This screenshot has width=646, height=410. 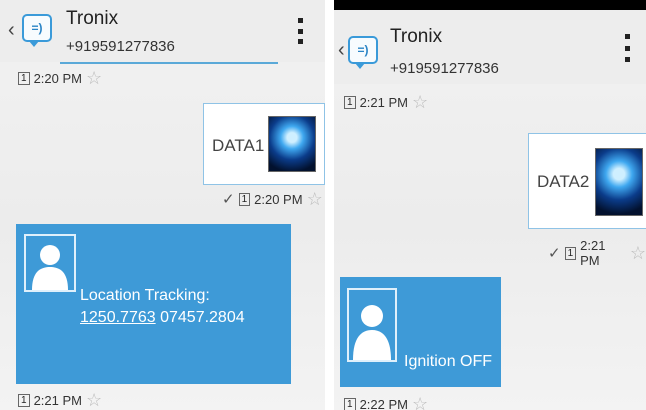 What do you see at coordinates (145, 295) in the screenshot?
I see `message-line: Location Tracking:` at bounding box center [145, 295].